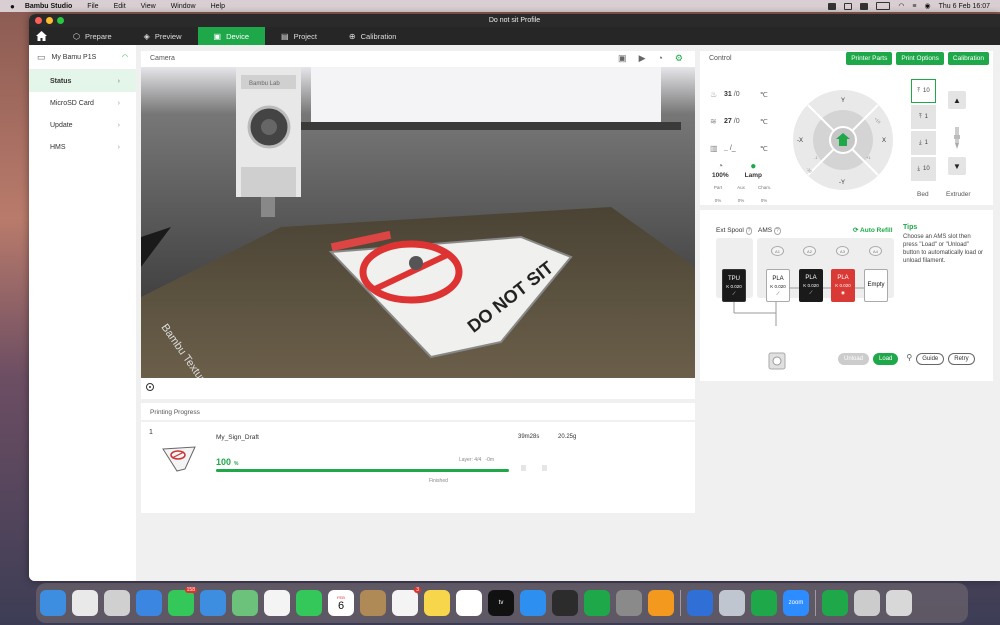  I want to click on speed-control: ◔ 100%, so click(720, 170).